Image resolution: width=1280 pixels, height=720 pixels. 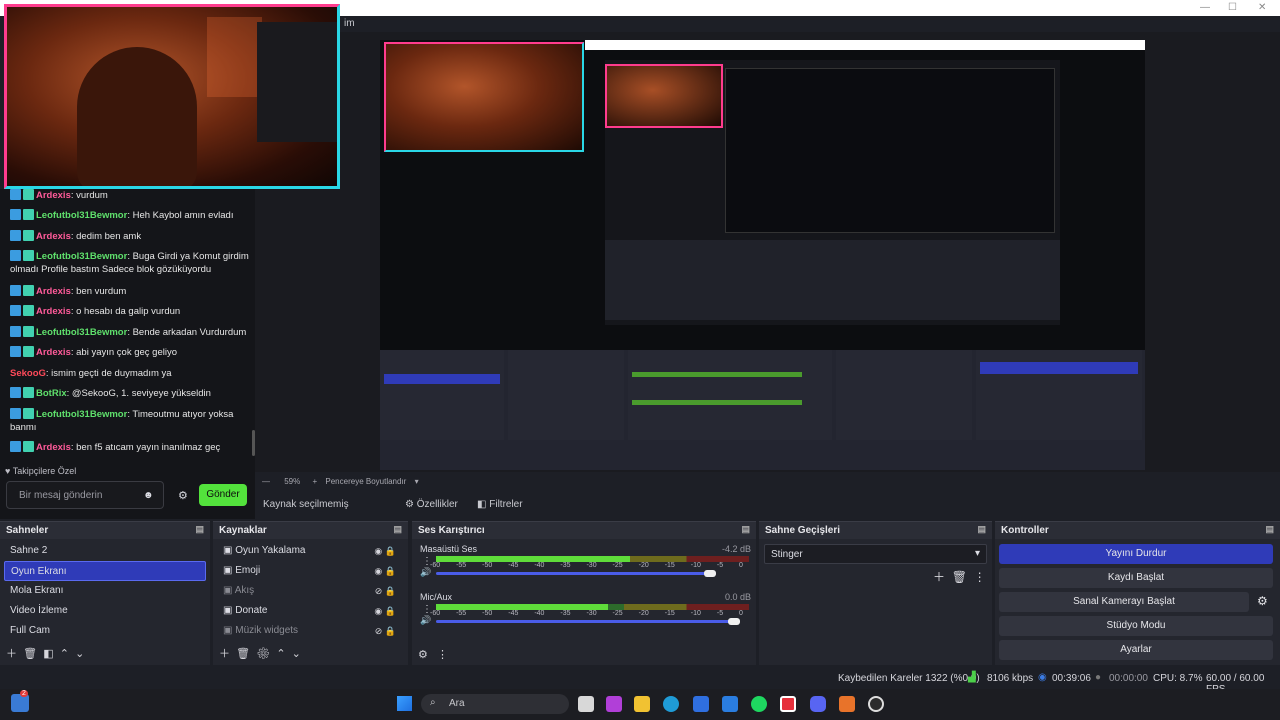 What do you see at coordinates (349, 23) in the screenshot?
I see `menu-fragment: im` at bounding box center [349, 23].